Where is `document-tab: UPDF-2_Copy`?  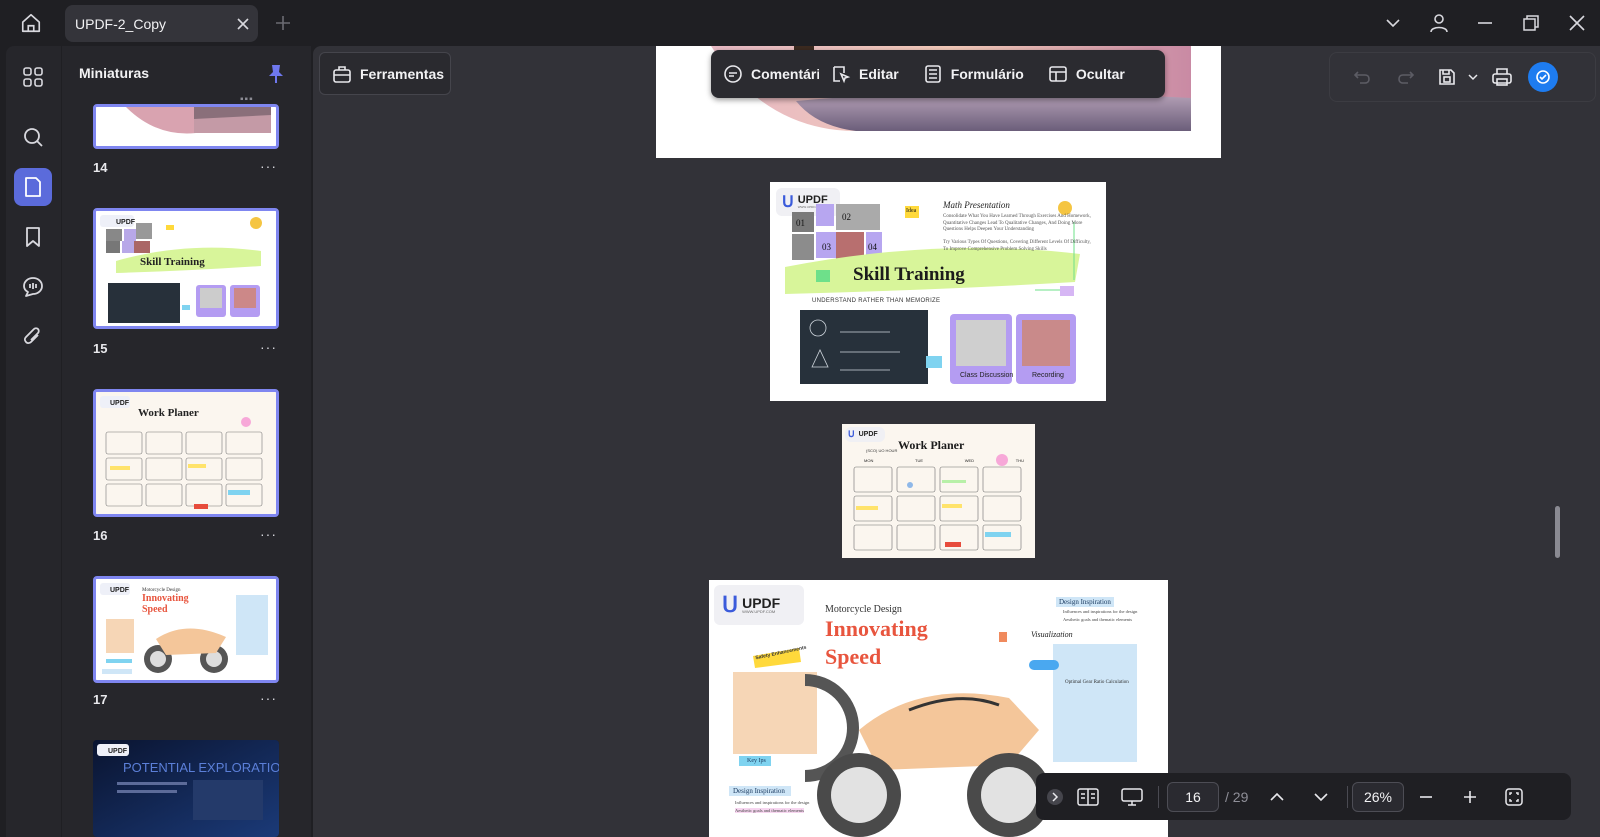
document-tab: UPDF-2_Copy is located at coordinates (161, 23).